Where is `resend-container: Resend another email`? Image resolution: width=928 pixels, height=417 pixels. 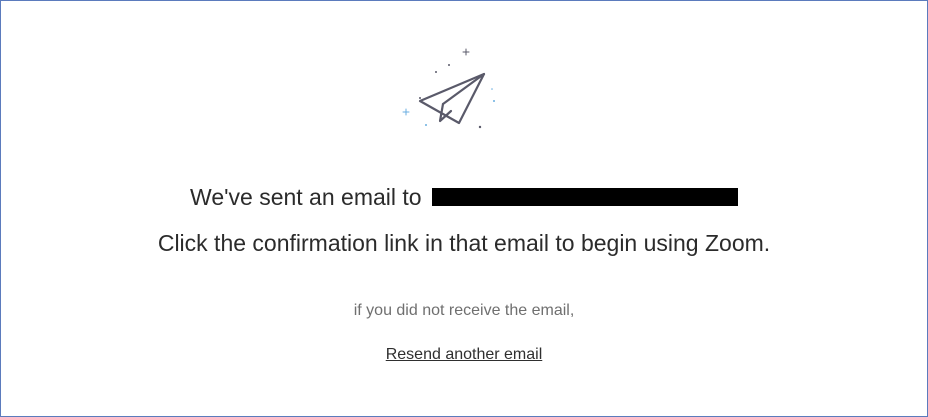
resend-container: Resend another email is located at coordinates (464, 355).